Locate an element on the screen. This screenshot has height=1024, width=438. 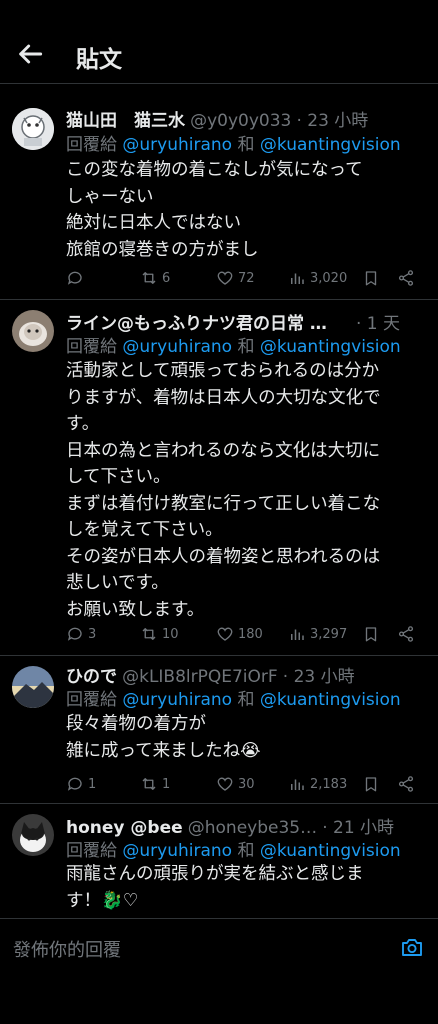
reply-button: 1 is located at coordinates (81, 784).